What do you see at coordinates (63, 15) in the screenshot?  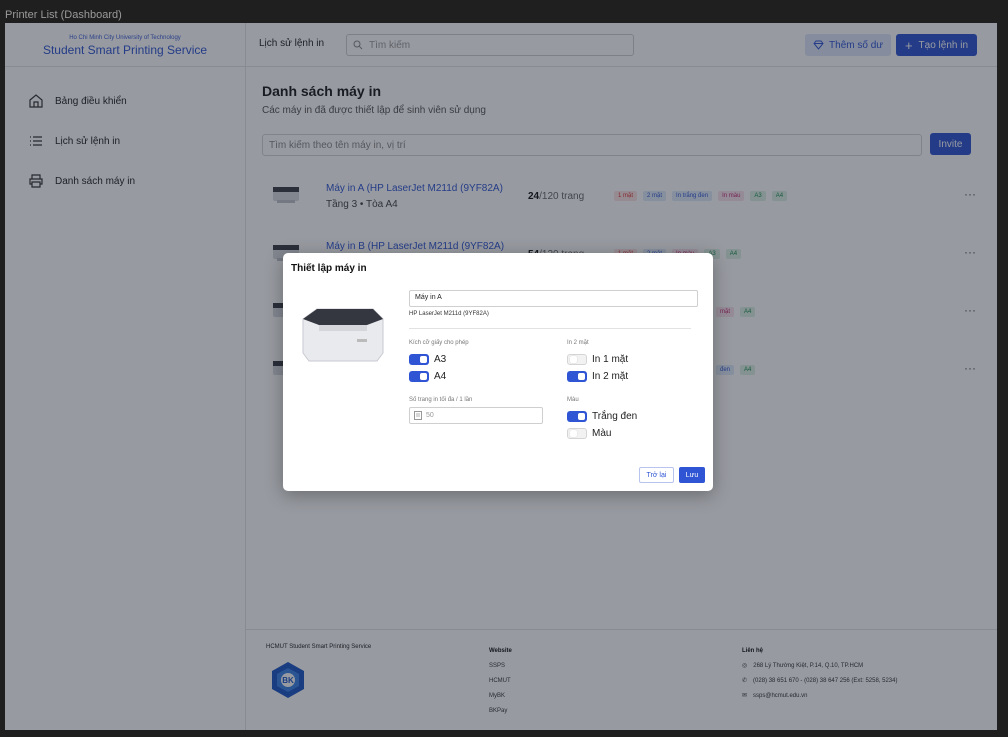 I see `window-title: Printer List (Dashboard)` at bounding box center [63, 15].